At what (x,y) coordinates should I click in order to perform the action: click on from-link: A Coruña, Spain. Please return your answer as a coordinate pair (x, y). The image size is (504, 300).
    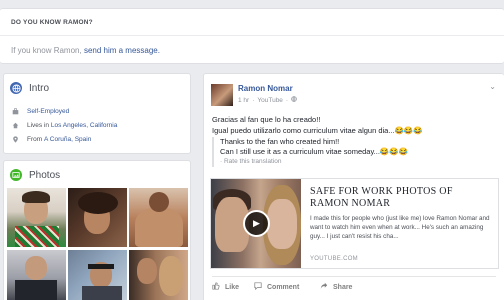
    Looking at the image, I should click on (67, 139).